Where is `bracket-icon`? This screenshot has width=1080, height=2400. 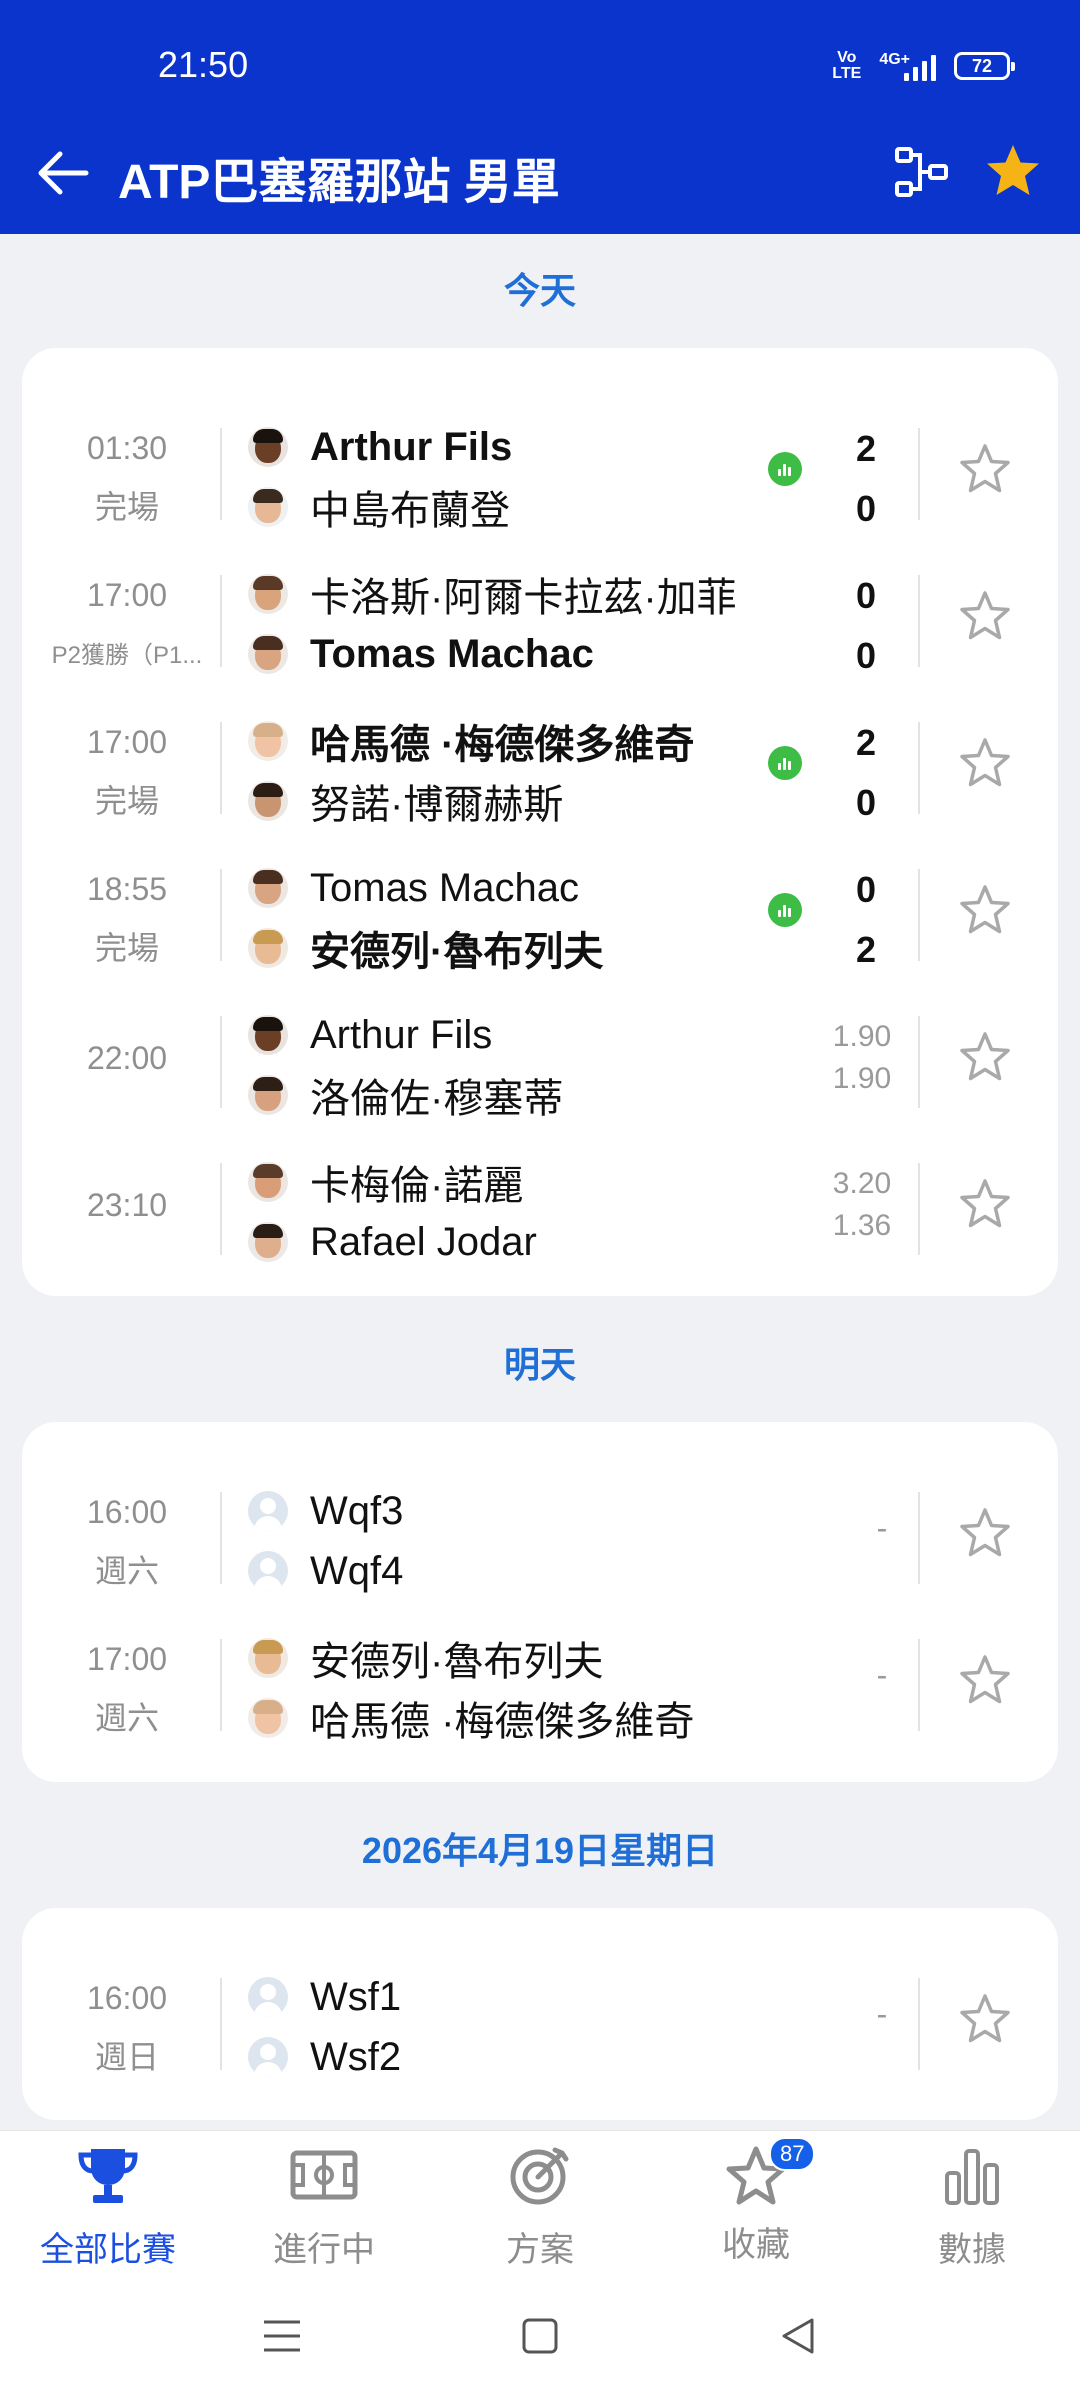
bracket-icon is located at coordinates (922, 172).